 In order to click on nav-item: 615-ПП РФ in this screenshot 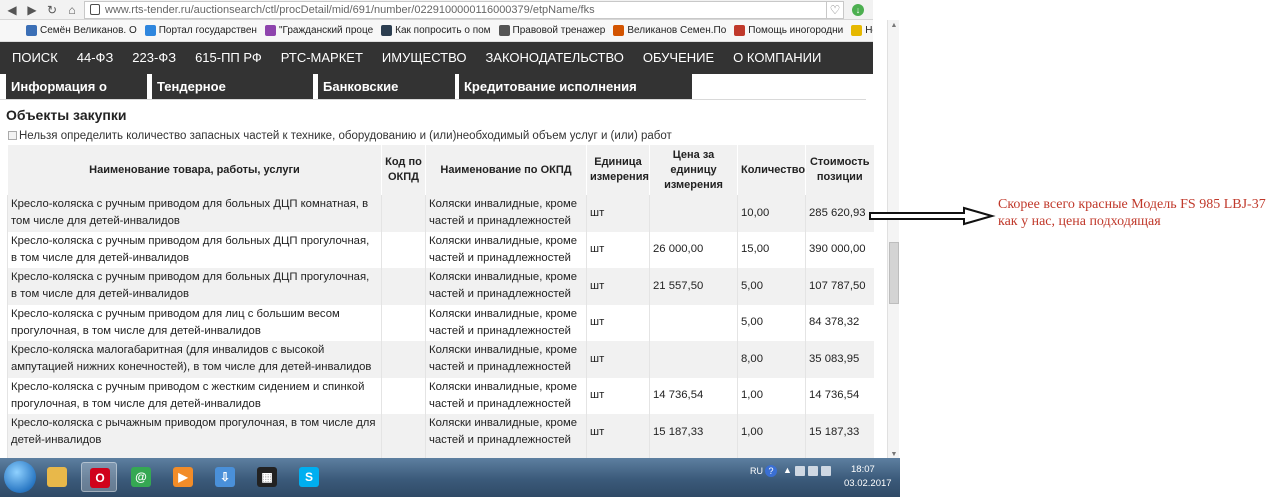, I will do `click(228, 58)`.